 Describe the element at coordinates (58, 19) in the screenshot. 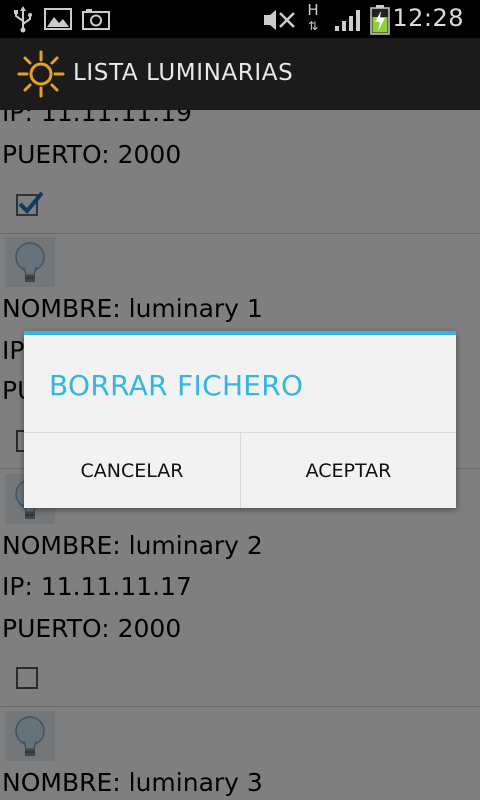

I see `gallery-icon` at that location.